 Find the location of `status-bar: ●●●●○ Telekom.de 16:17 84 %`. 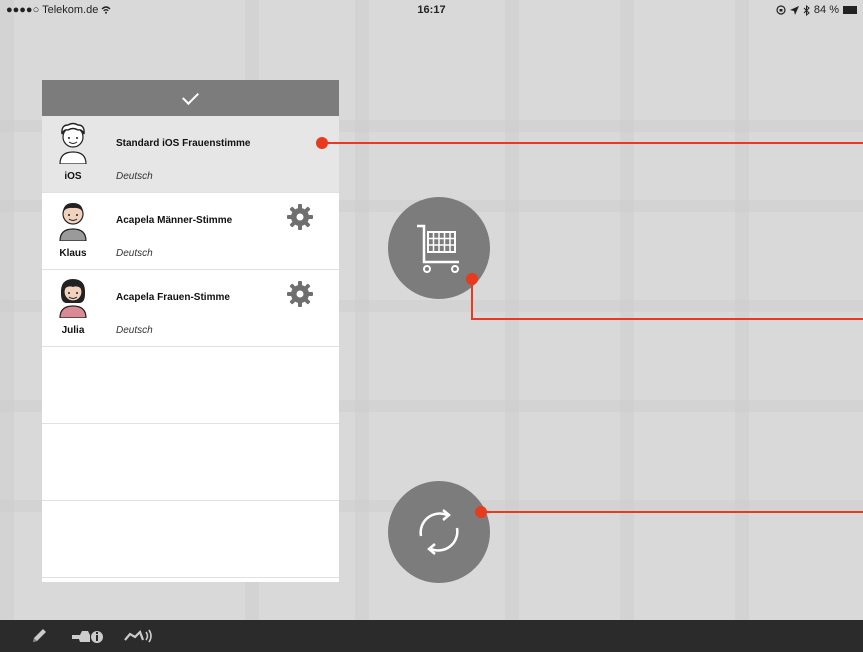

status-bar: ●●●●○ Telekom.de 16:17 84 % is located at coordinates (431, 10).